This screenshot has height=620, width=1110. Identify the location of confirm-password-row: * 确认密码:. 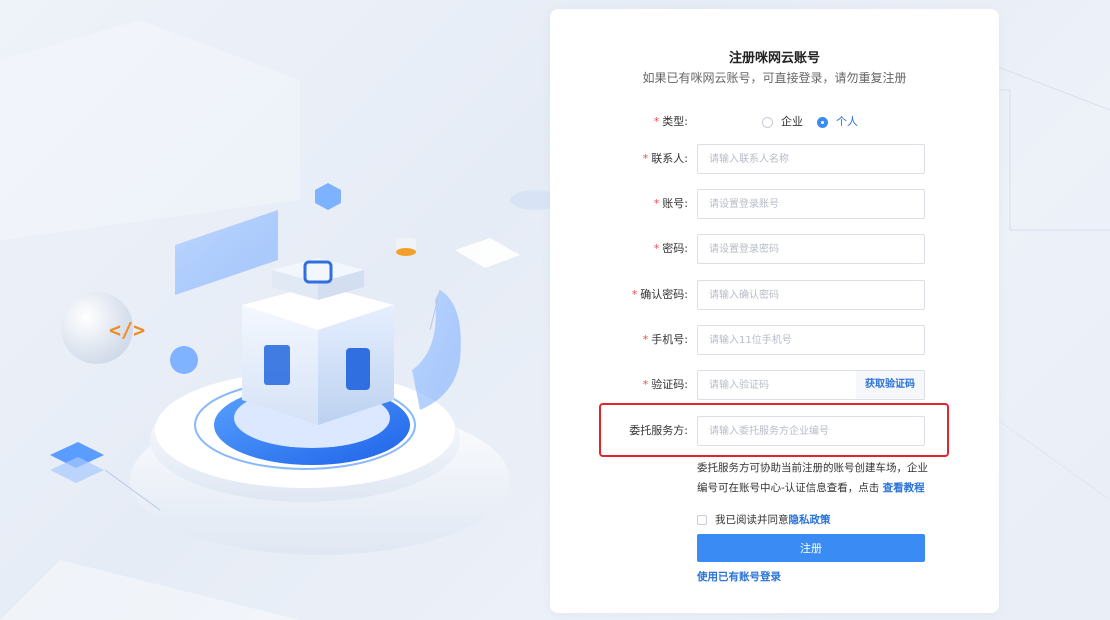
(774, 295).